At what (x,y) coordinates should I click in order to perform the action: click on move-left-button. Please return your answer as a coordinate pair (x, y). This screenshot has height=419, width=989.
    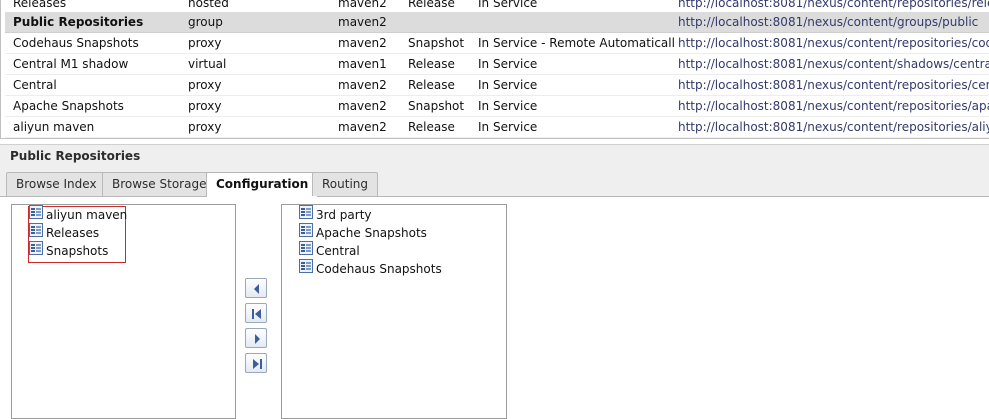
    Looking at the image, I should click on (256, 288).